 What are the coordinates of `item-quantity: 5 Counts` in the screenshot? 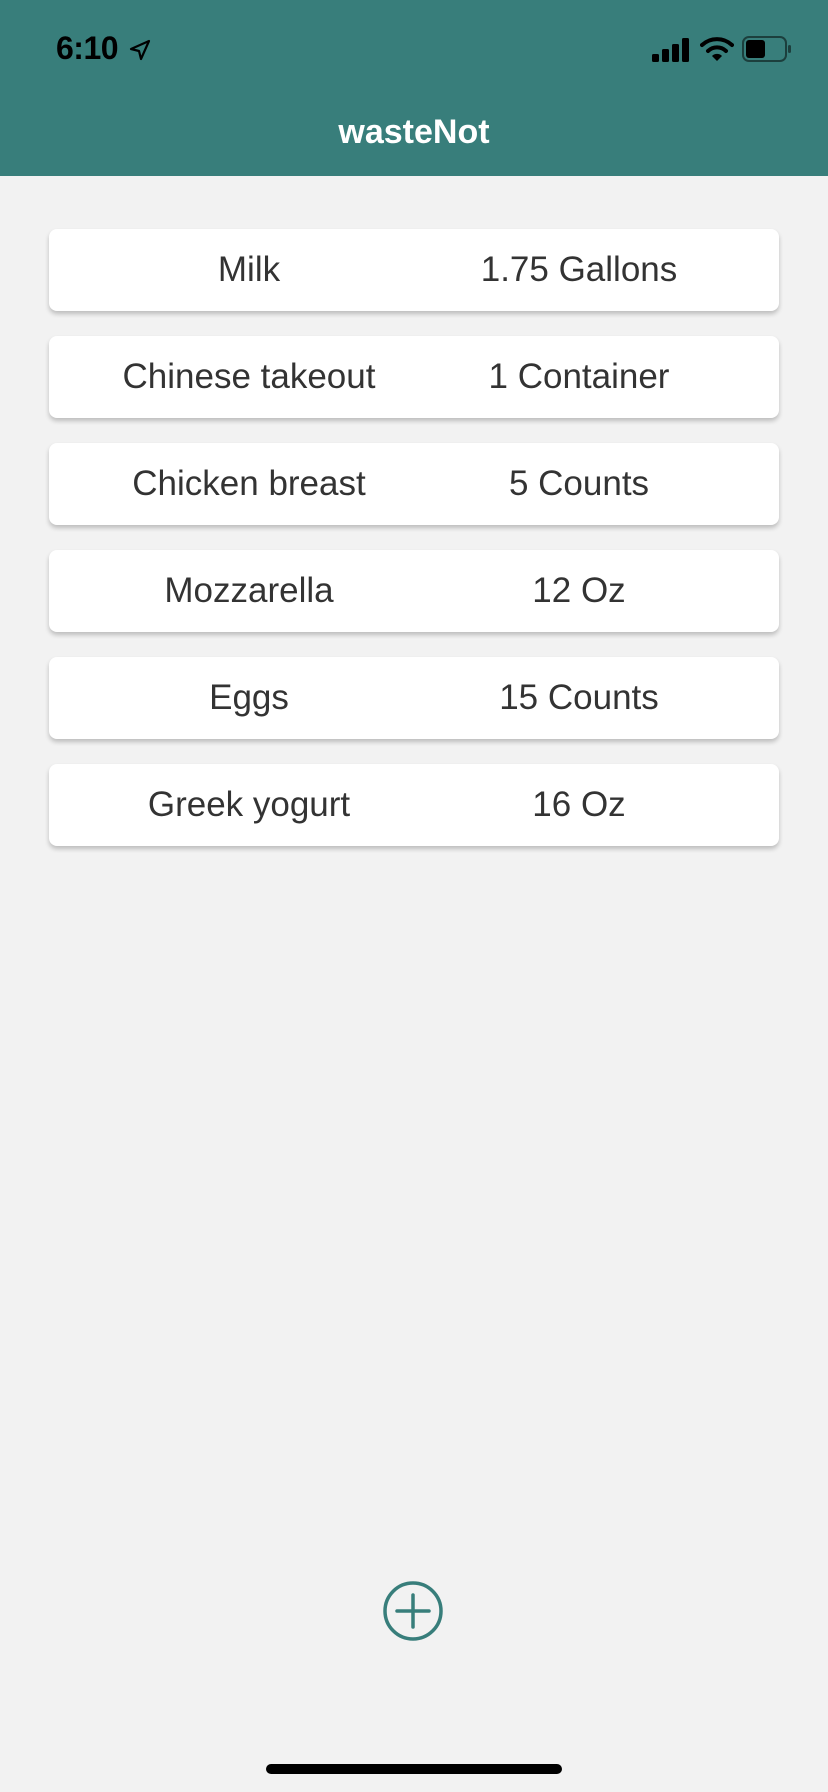 It's located at (579, 483).